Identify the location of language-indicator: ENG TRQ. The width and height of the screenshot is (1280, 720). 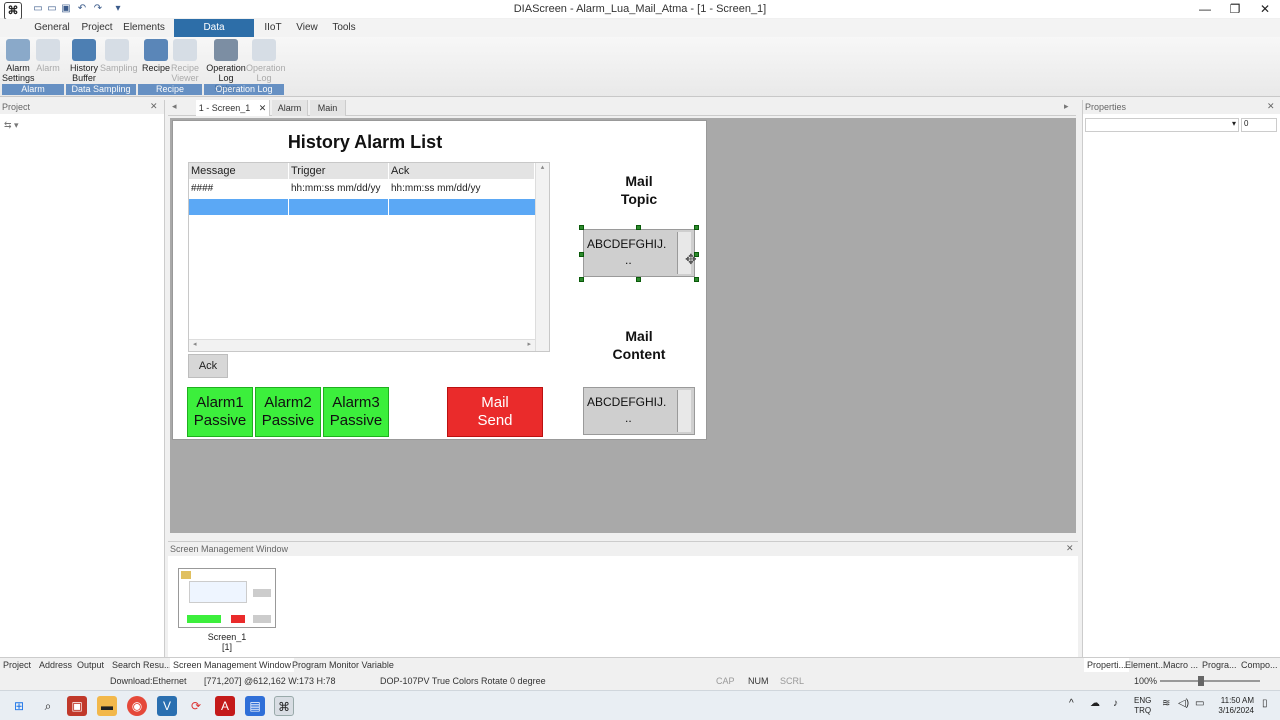
(1142, 706).